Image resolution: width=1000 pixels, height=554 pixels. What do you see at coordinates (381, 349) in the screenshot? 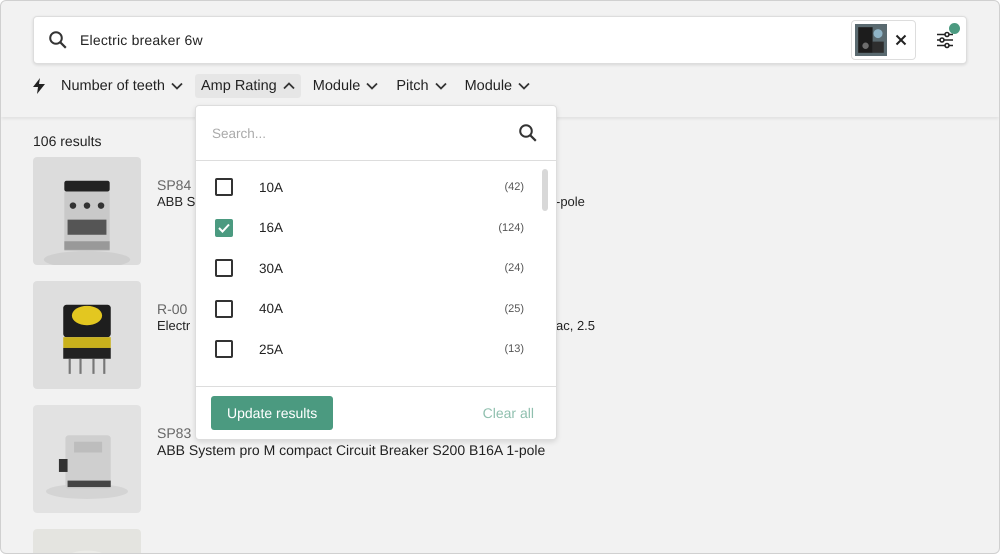
I see `option-label: 25A` at bounding box center [381, 349].